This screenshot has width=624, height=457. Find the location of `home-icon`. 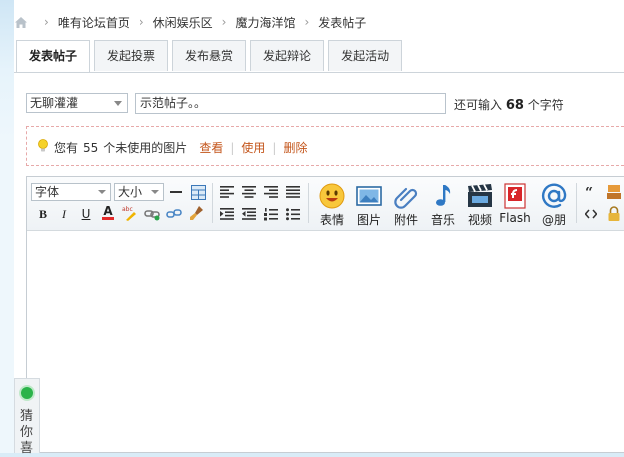

home-icon is located at coordinates (21, 22).